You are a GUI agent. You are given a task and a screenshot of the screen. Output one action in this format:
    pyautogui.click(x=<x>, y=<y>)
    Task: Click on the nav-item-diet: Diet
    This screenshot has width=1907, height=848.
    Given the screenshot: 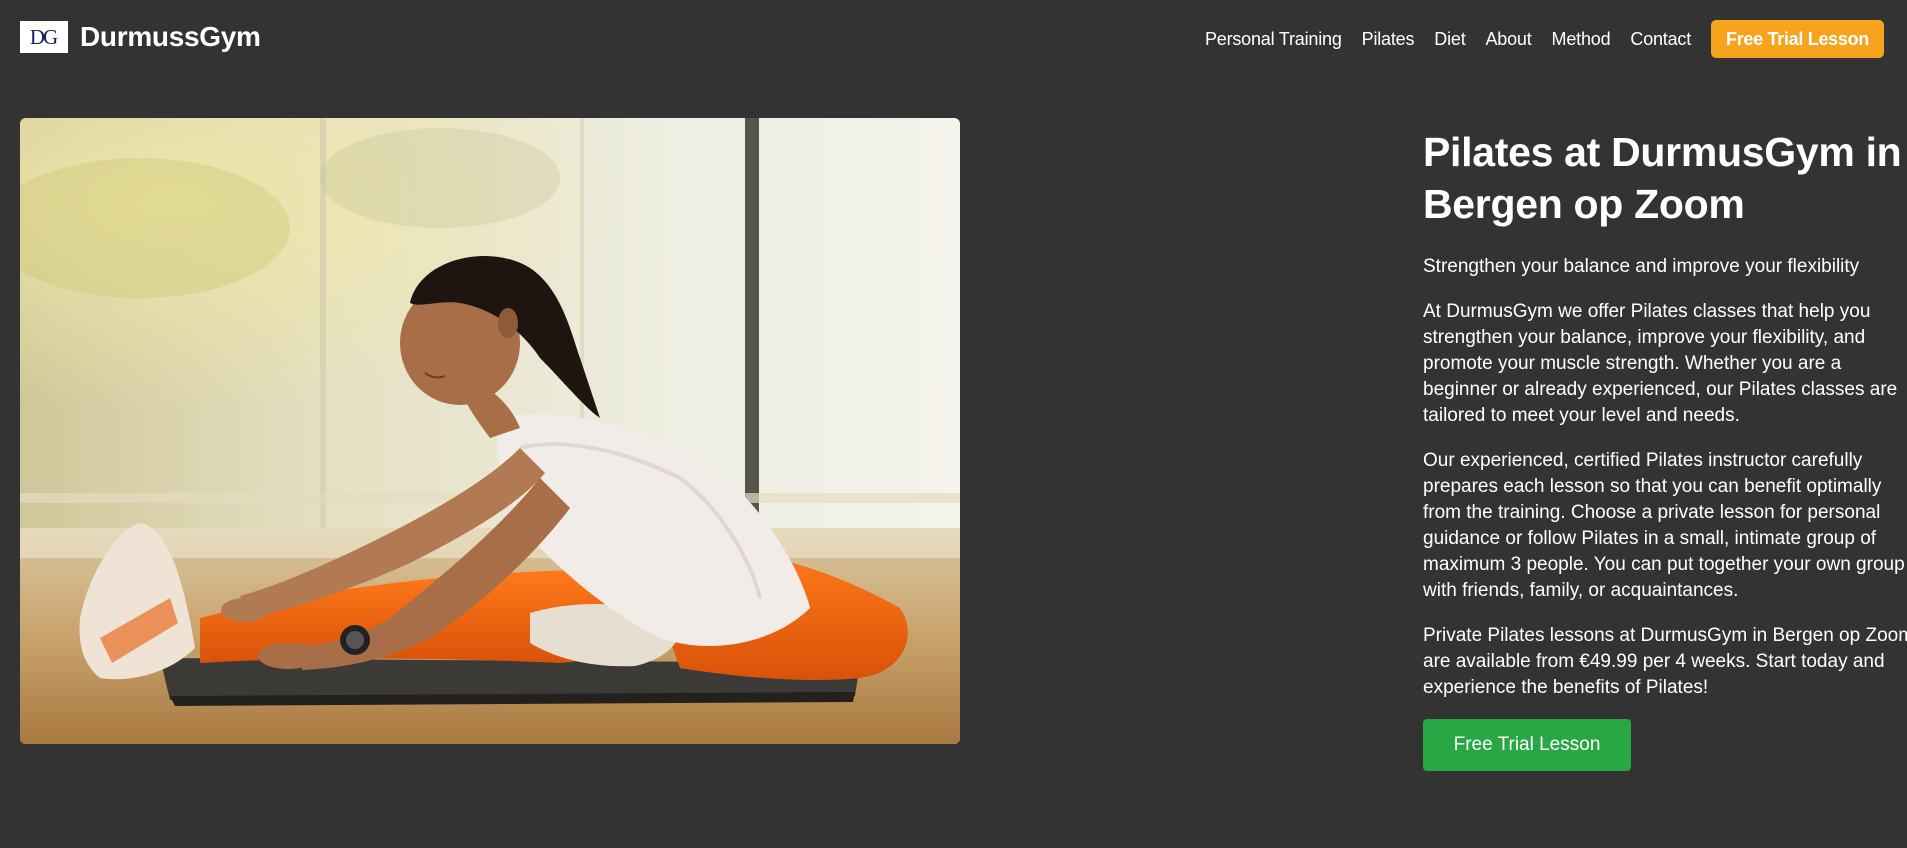 What is the action you would take?
    pyautogui.click(x=1449, y=39)
    